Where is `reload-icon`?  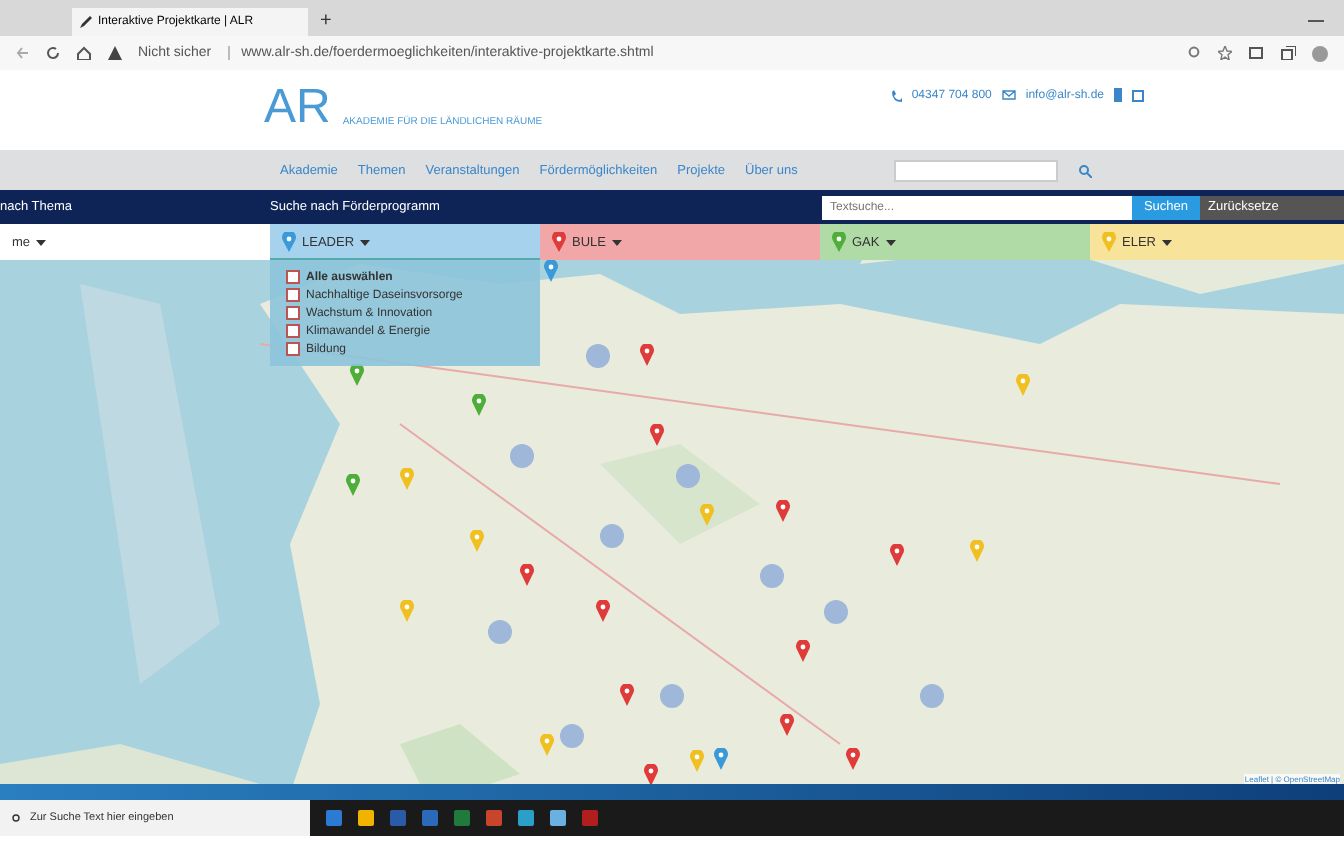 reload-icon is located at coordinates (53, 53).